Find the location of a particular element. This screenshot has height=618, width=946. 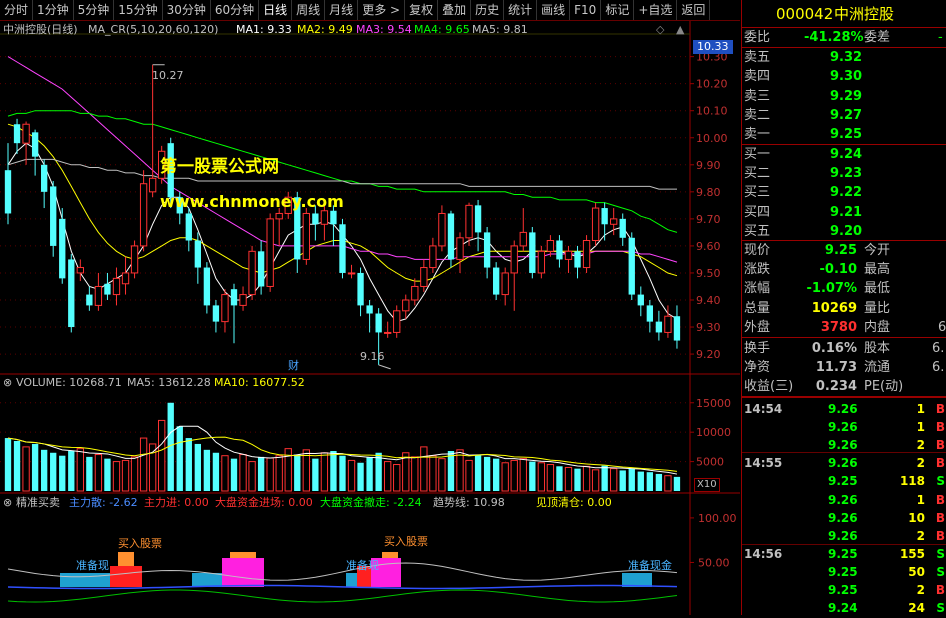

toolbar-item-13: 统计 is located at coordinates (521, 10).